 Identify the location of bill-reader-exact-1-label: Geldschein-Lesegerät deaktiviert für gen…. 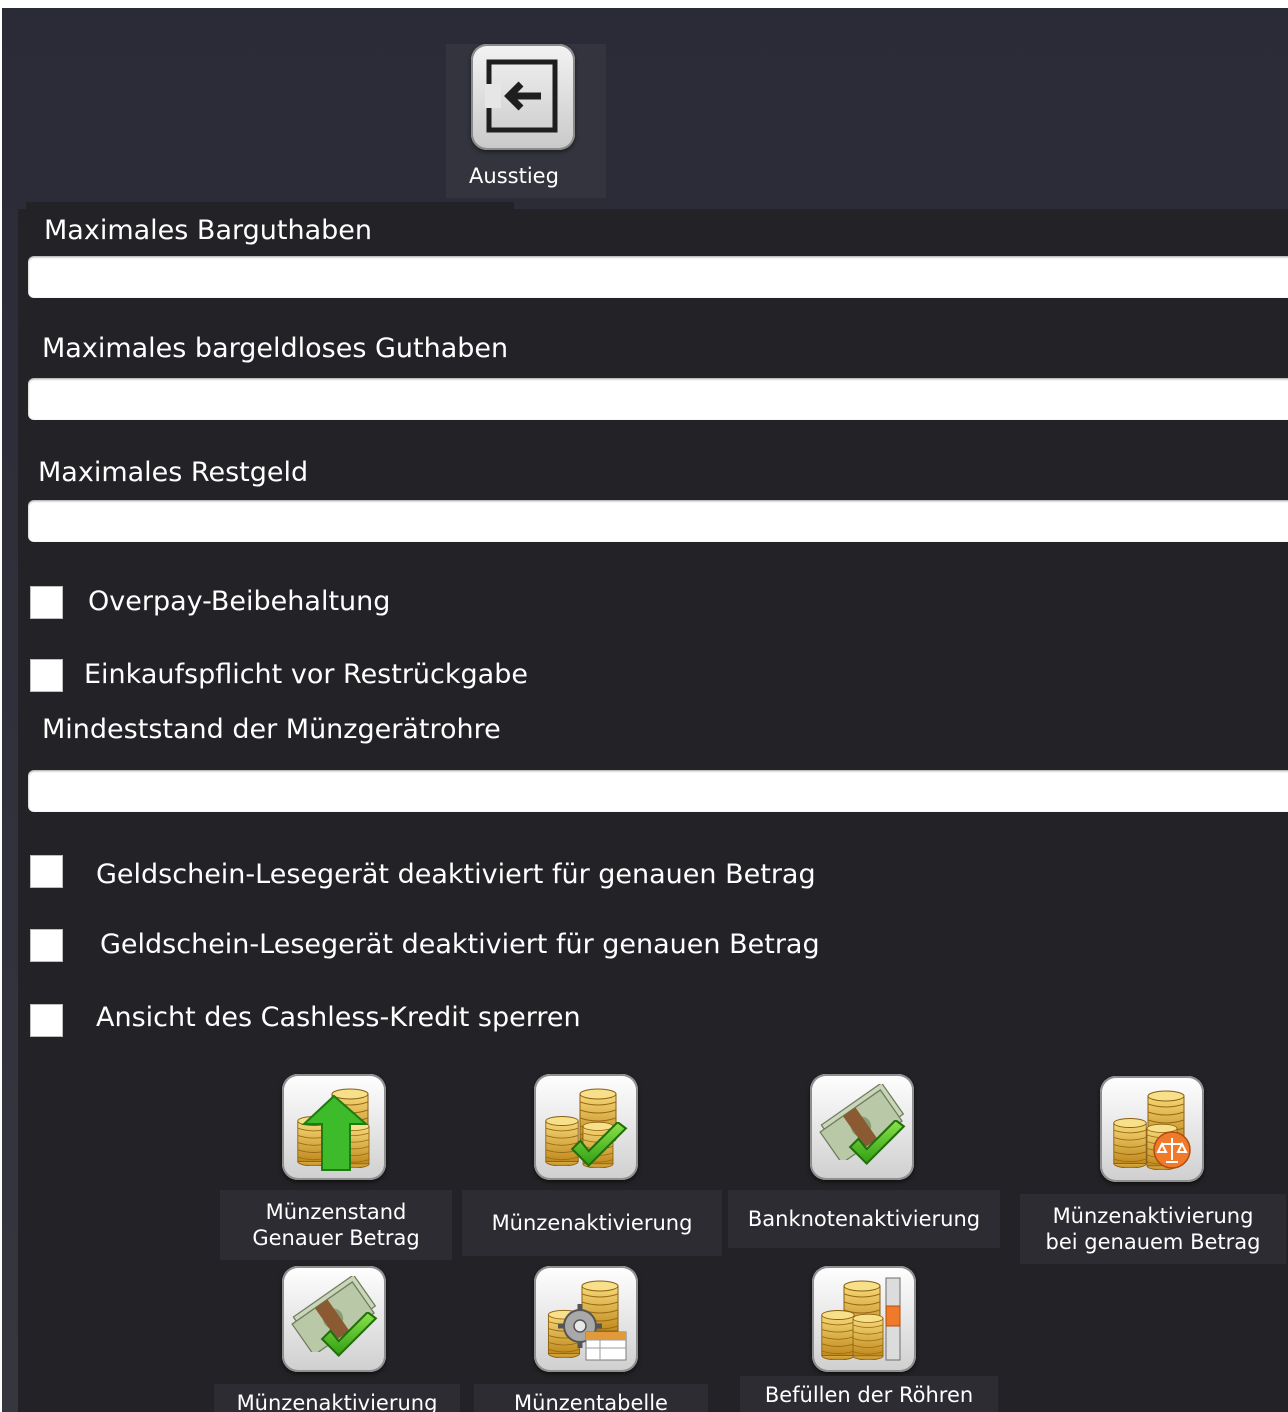
(513, 875).